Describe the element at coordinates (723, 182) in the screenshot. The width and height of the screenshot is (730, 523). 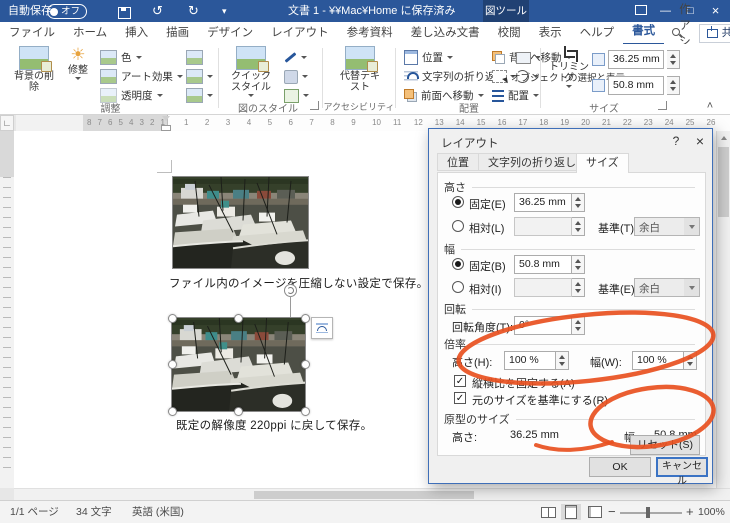
I see `vertical-scroll-thumb` at that location.